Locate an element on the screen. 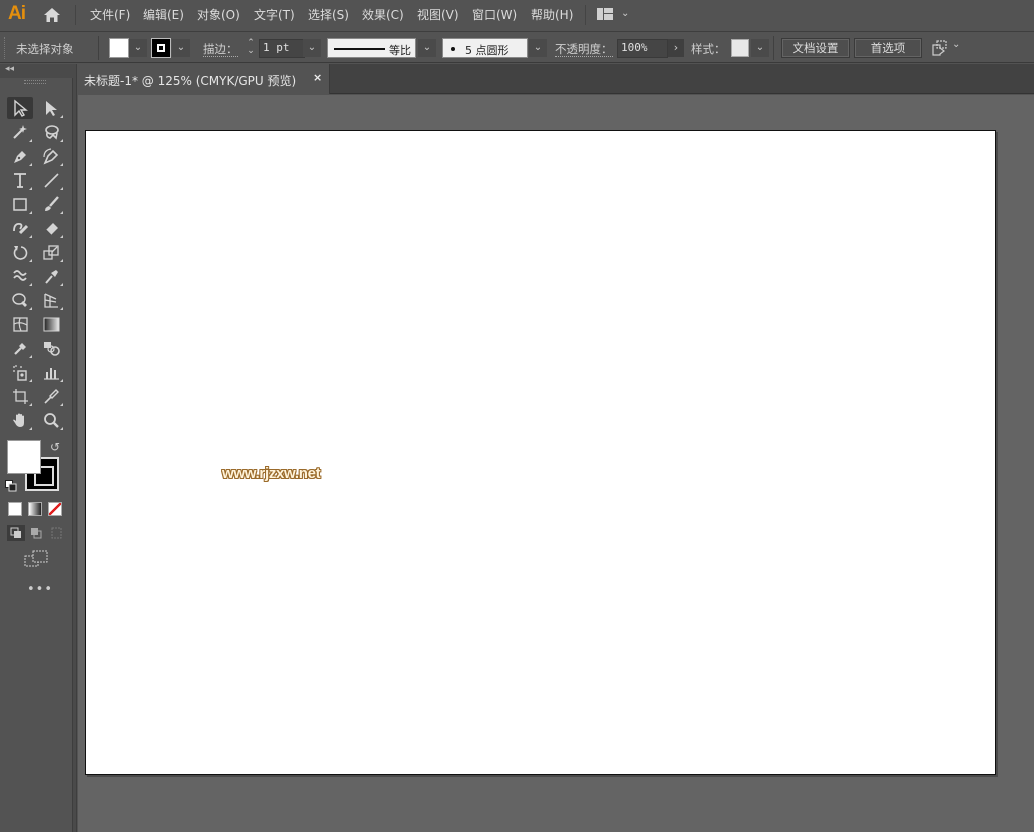 The width and height of the screenshot is (1034, 832). paintbrush-tool is located at coordinates (51, 204).